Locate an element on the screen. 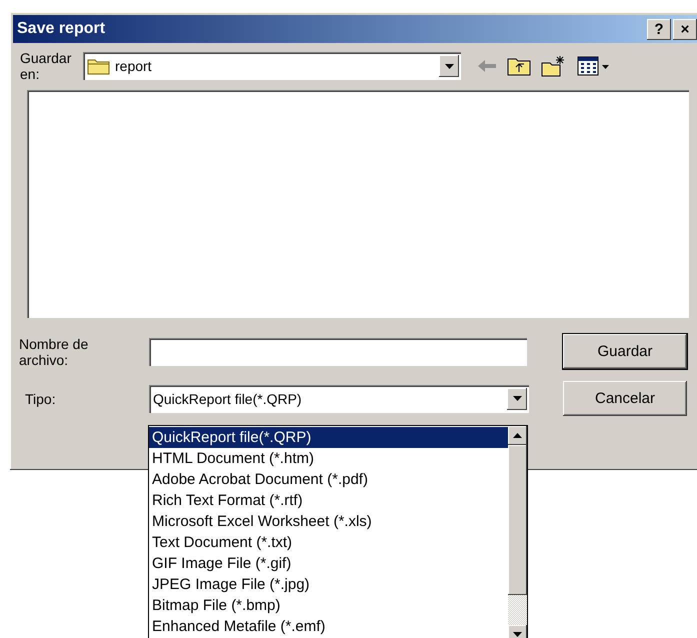 Image resolution: width=697 pixels, height=638 pixels. view-menu-icon is located at coordinates (594, 66).